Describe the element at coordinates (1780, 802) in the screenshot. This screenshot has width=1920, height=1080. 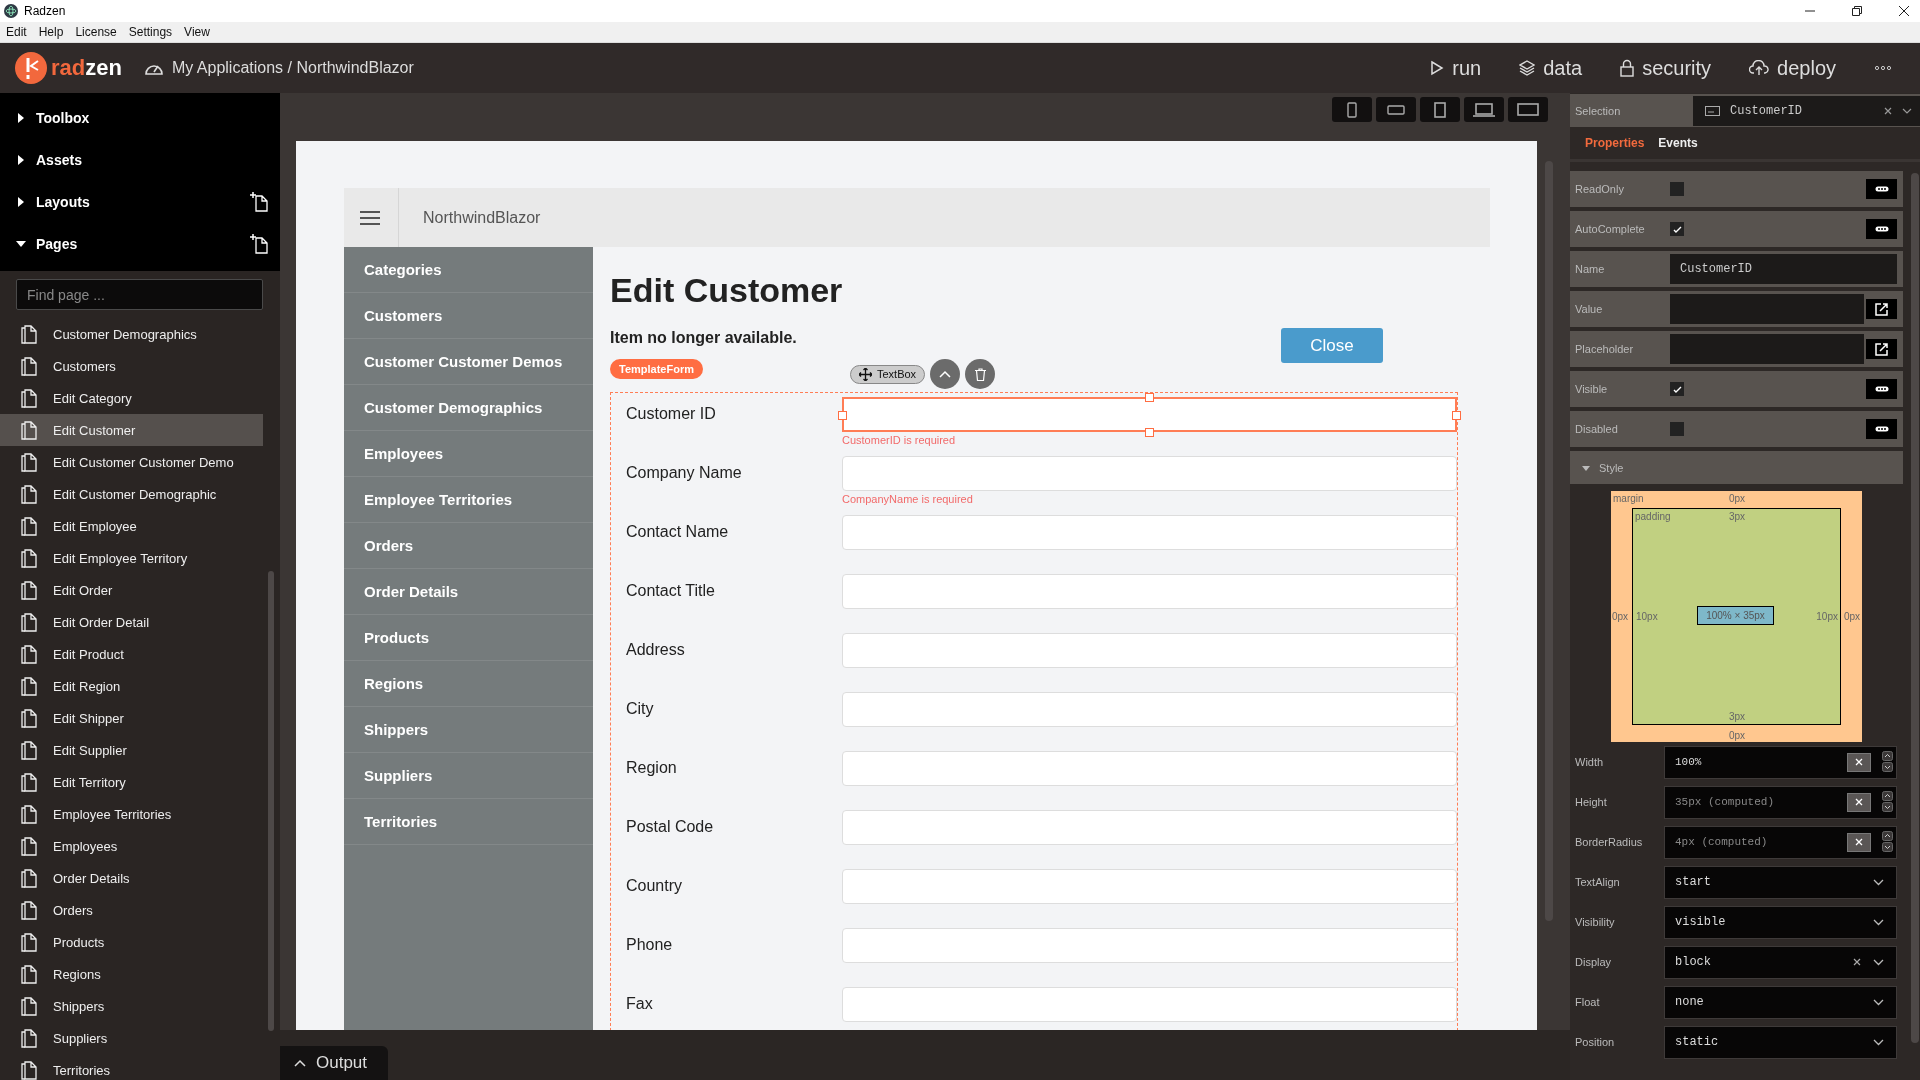
I see `number-field: 35px (computed)` at that location.